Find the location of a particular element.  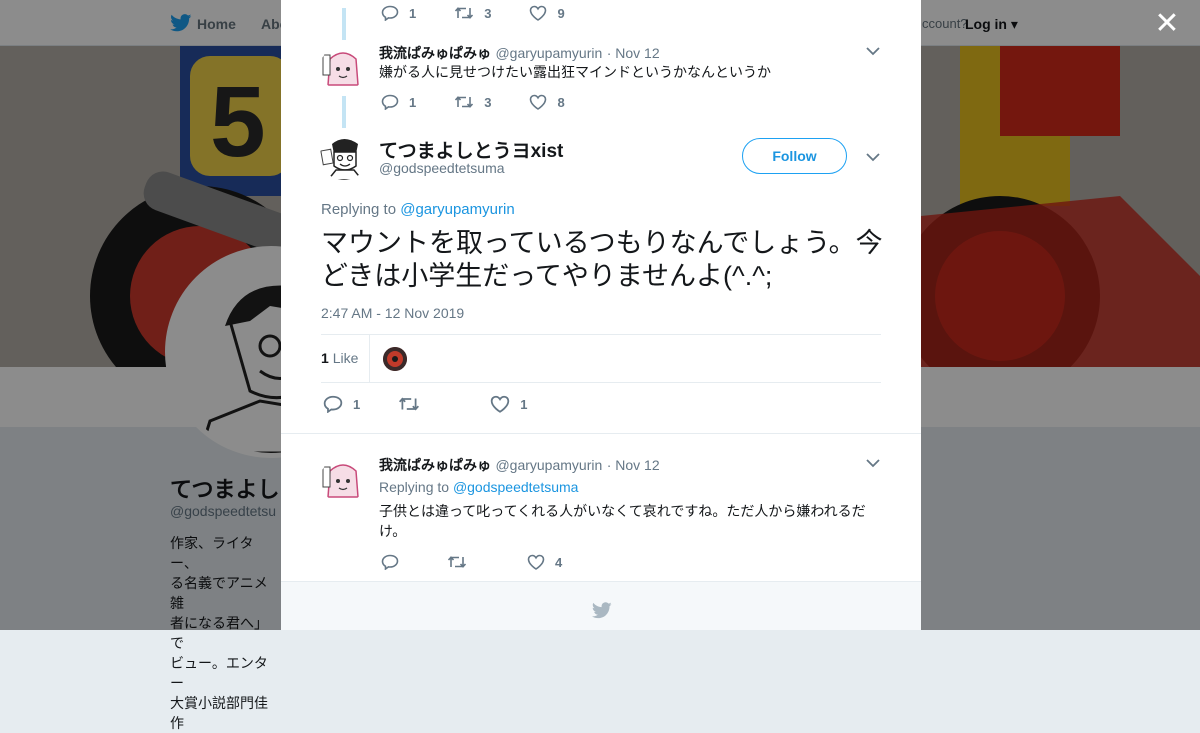

tweet-actions: 4 is located at coordinates (490, 562).